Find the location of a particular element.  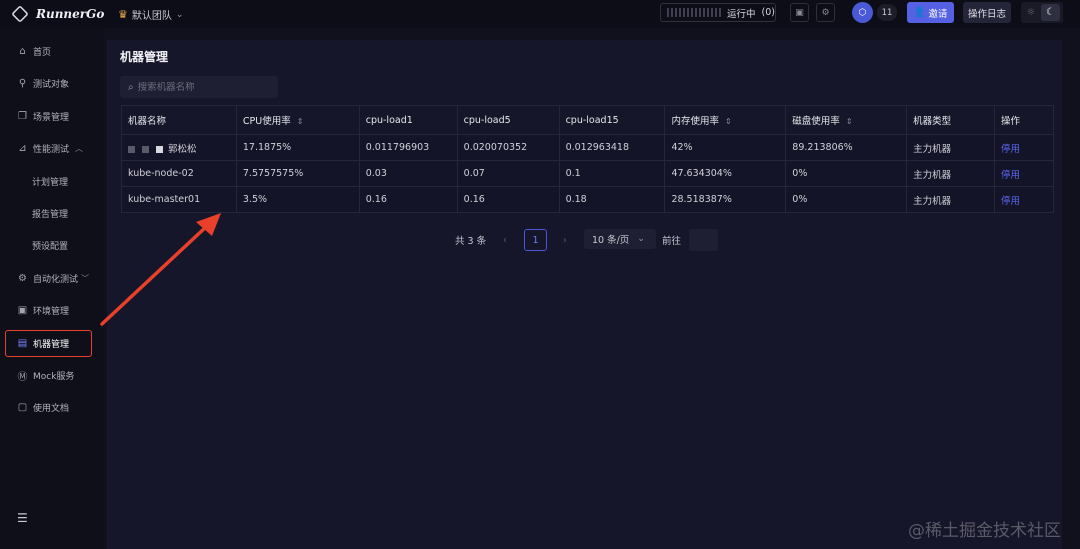

settings-button: ⚙ is located at coordinates (825, 12).